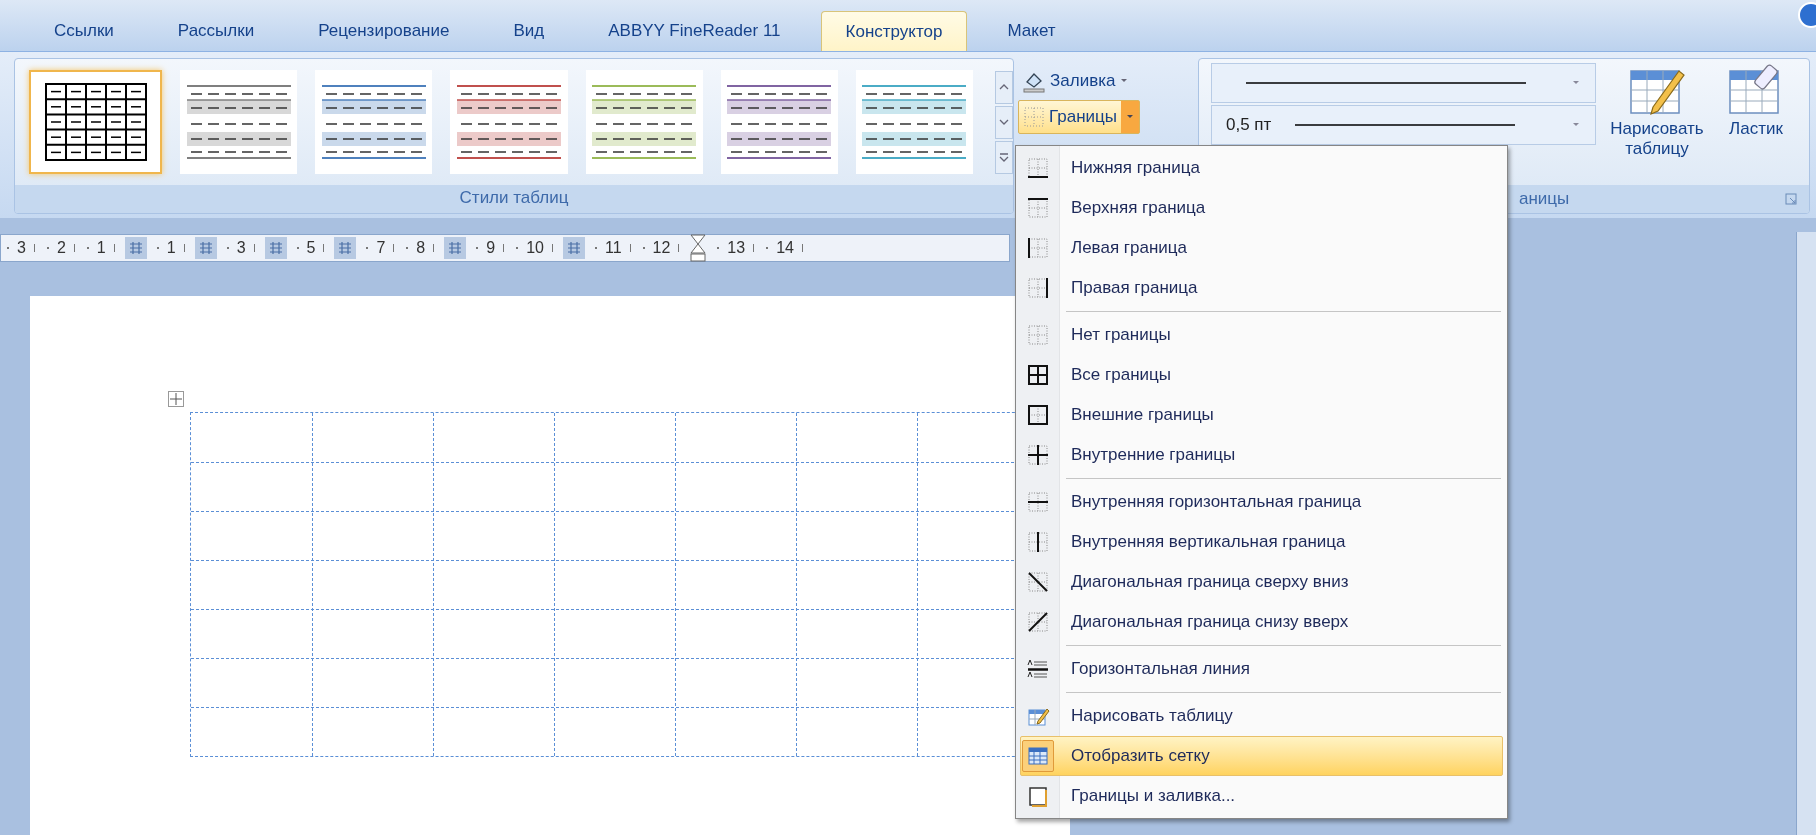 The height and width of the screenshot is (835, 1816). What do you see at coordinates (1038, 756) in the screenshot?
I see `menu-item-icon` at bounding box center [1038, 756].